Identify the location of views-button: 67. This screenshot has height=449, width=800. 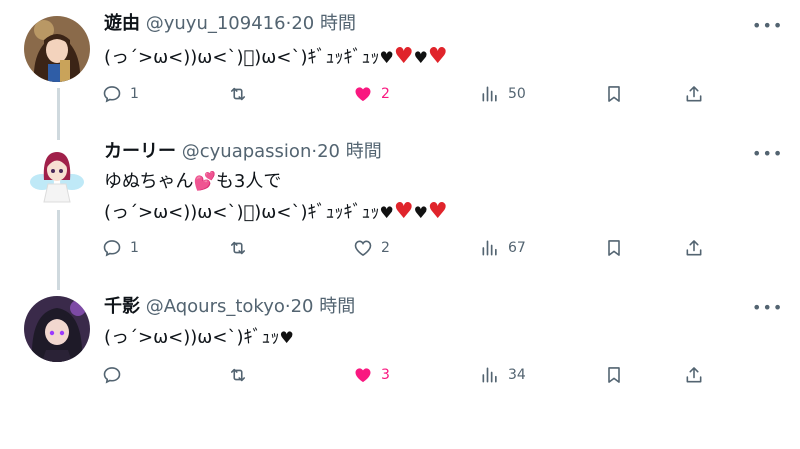
(503, 248).